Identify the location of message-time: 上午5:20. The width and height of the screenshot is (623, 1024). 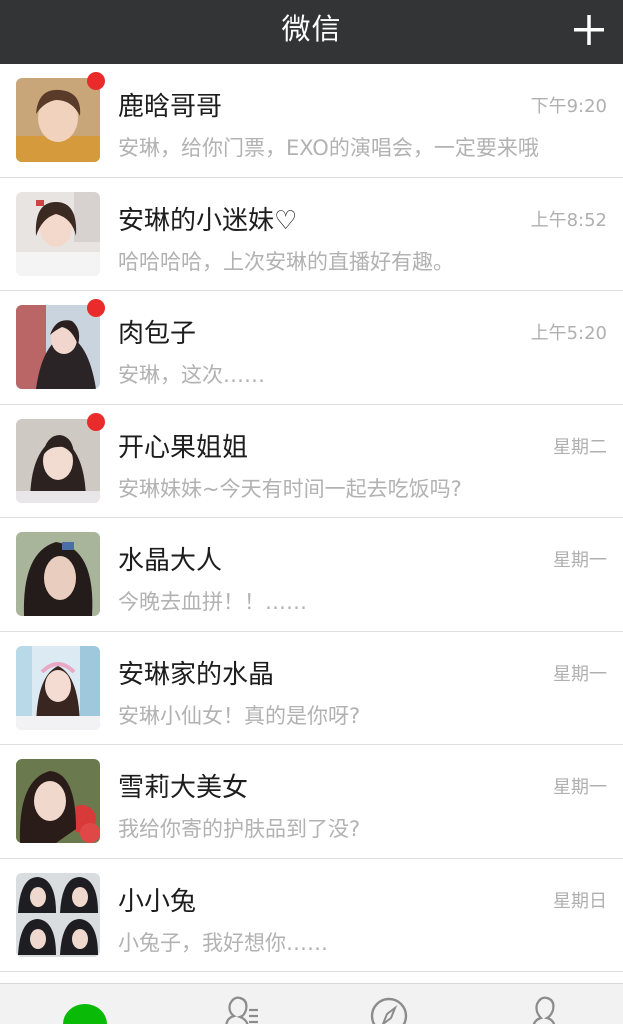
(568, 333).